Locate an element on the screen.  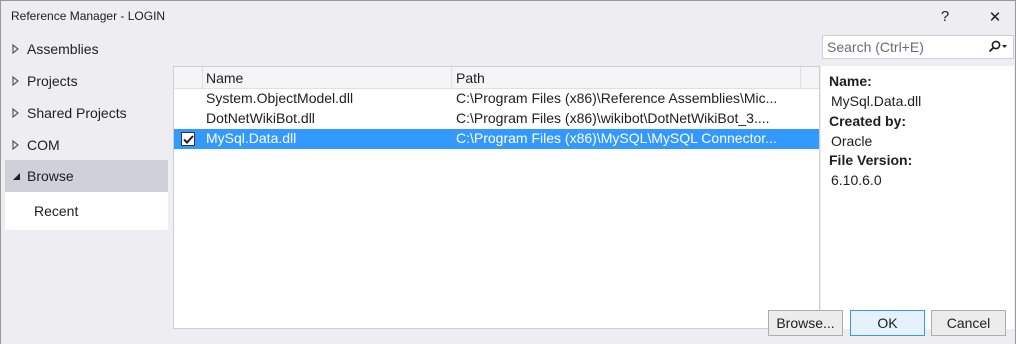
list-header: Name Path is located at coordinates (496, 78).